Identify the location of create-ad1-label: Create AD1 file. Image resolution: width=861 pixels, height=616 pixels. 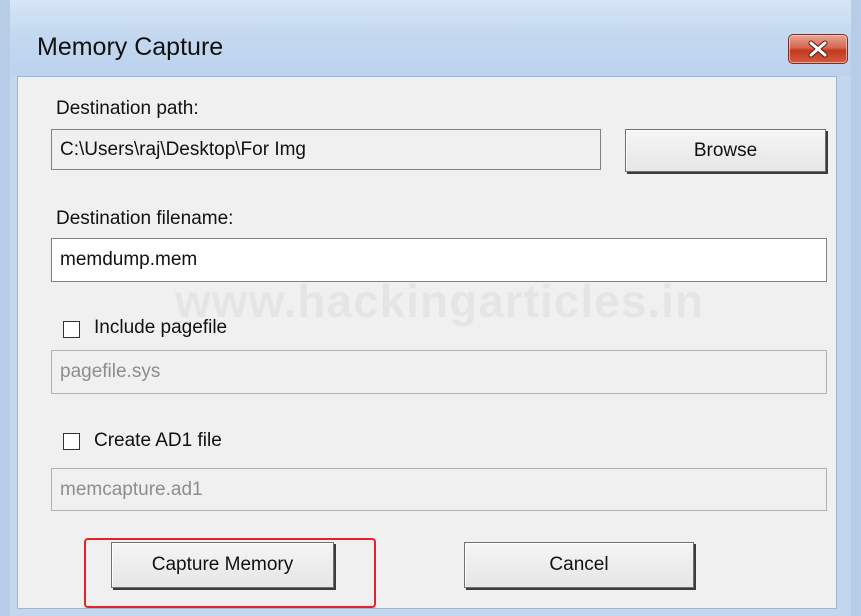
(158, 441).